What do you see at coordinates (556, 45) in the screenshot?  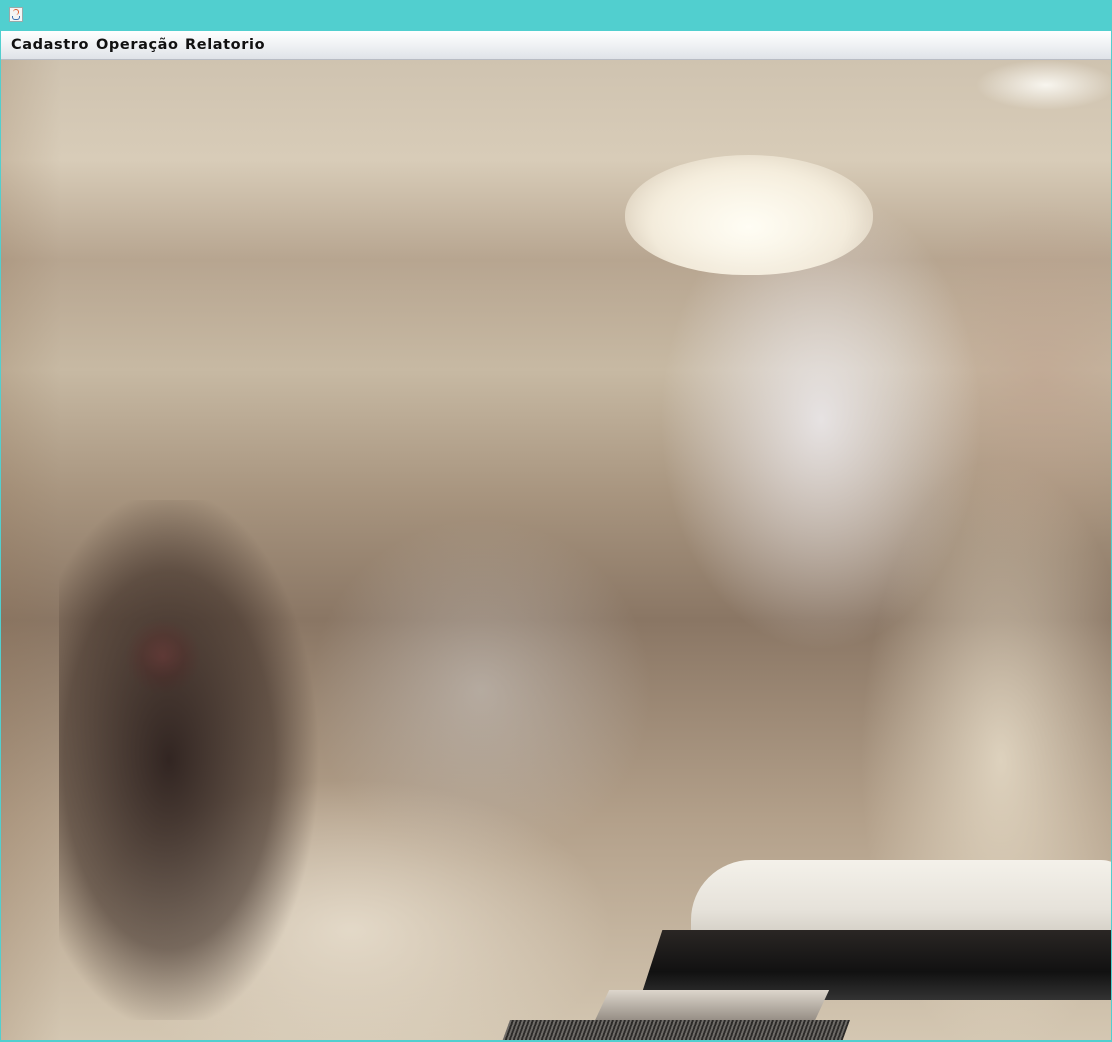 I see `menu-bar: Cadastro Operação Relatorio` at bounding box center [556, 45].